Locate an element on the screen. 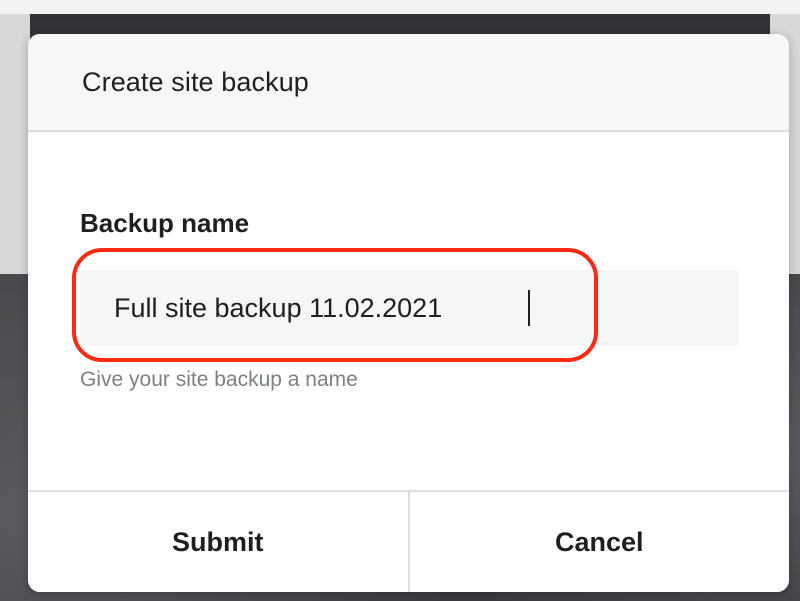 This screenshot has width=800, height=601. backup-name-input is located at coordinates (409, 308).